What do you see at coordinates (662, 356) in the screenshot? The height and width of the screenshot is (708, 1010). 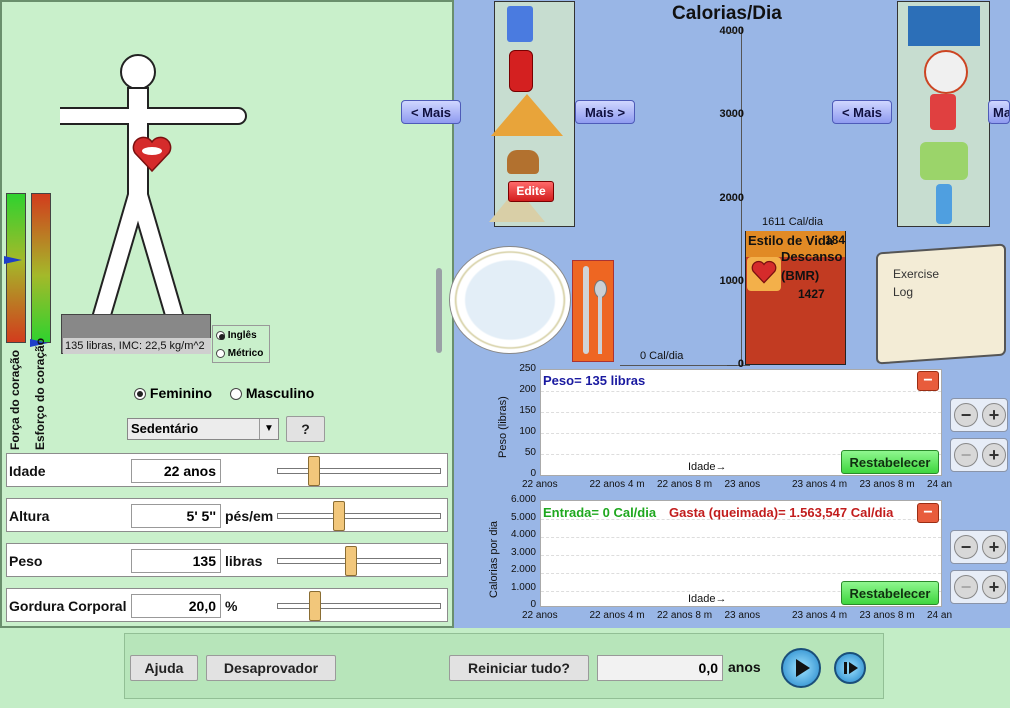 I see `plate-calories: 0 Cal/dia` at bounding box center [662, 356].